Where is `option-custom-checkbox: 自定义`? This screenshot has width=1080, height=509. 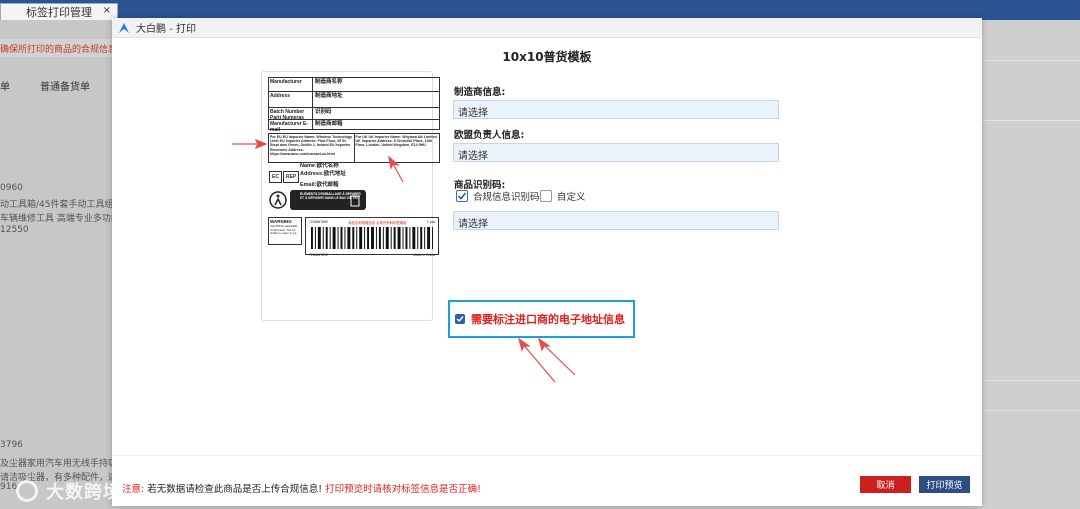 option-custom-checkbox: 自定义 is located at coordinates (563, 196).